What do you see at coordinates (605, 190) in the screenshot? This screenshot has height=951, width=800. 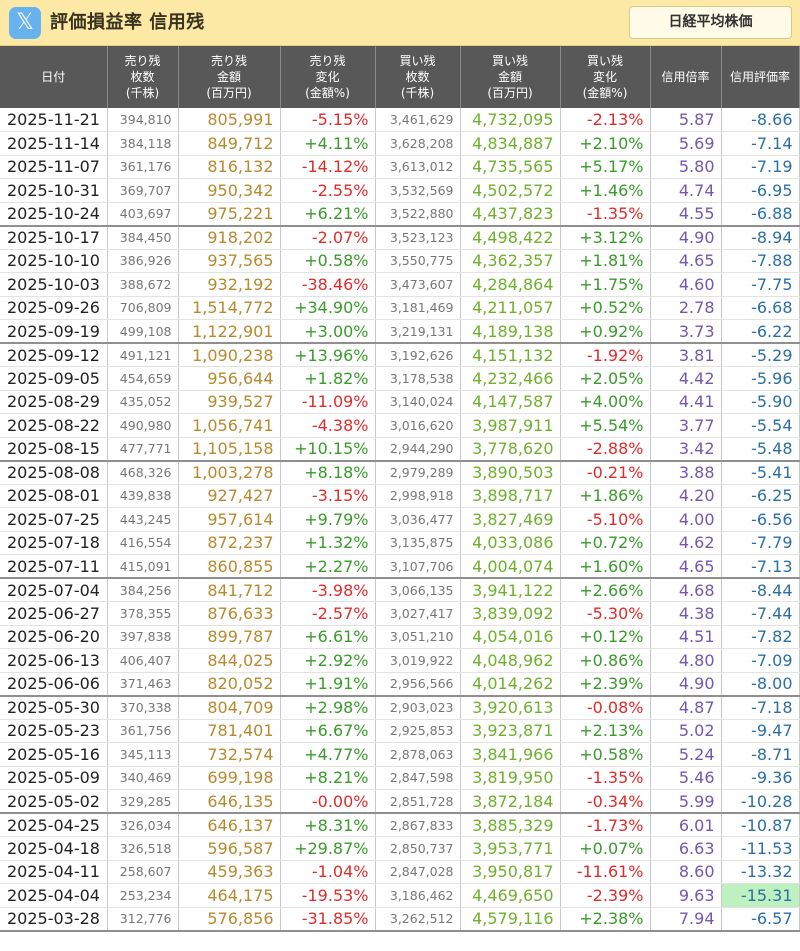 I see `cell-buy-change: +1.46%` at bounding box center [605, 190].